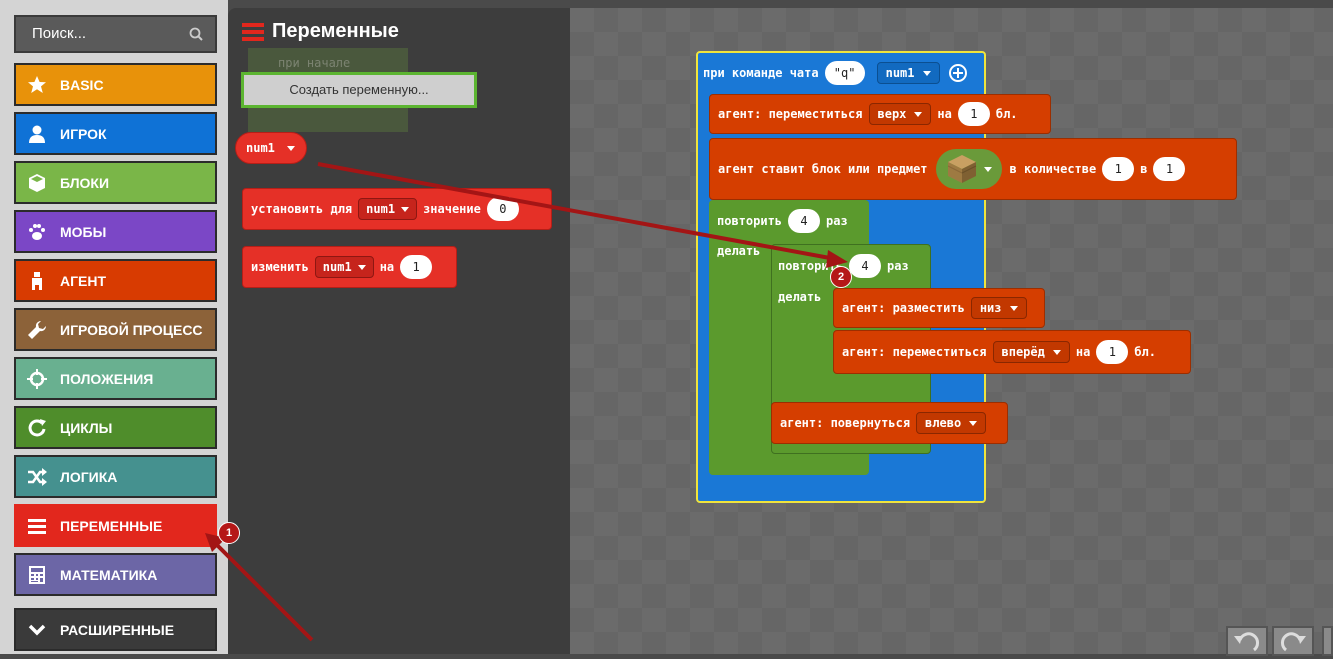 This screenshot has height=659, width=1333. Describe the element at coordinates (889, 423) in the screenshot. I see `agent-turn-block: агент: повернуться влево` at that location.